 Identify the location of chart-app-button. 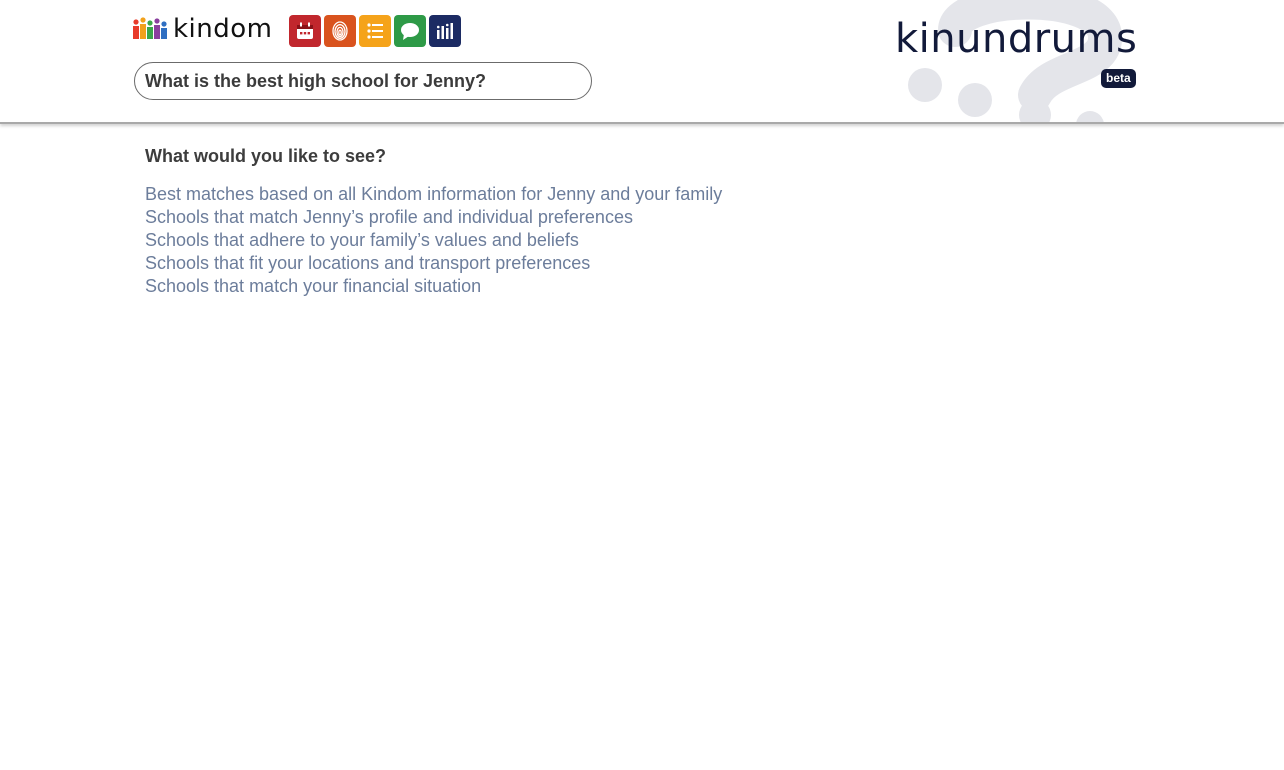
(445, 31).